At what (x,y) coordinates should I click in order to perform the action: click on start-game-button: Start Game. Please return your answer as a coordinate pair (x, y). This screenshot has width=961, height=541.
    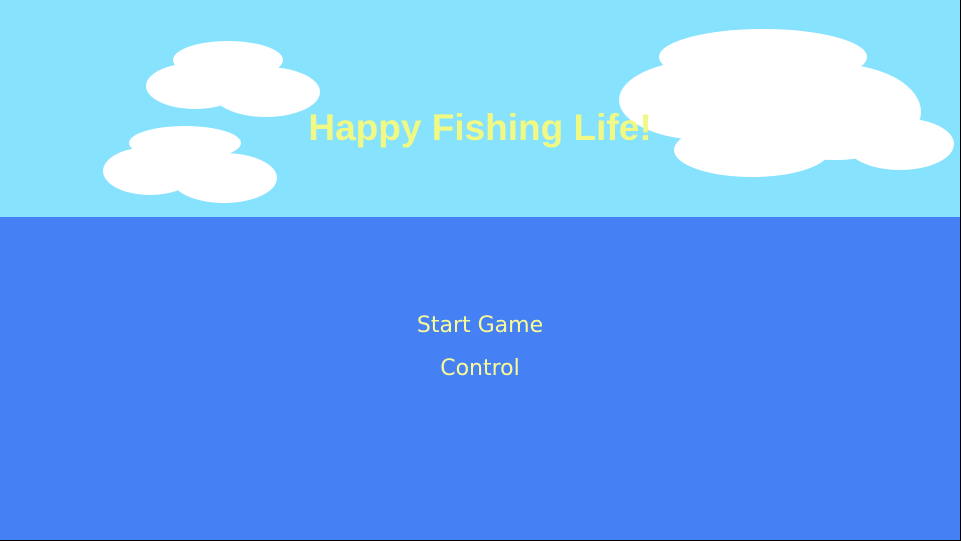
    Looking at the image, I should click on (480, 325).